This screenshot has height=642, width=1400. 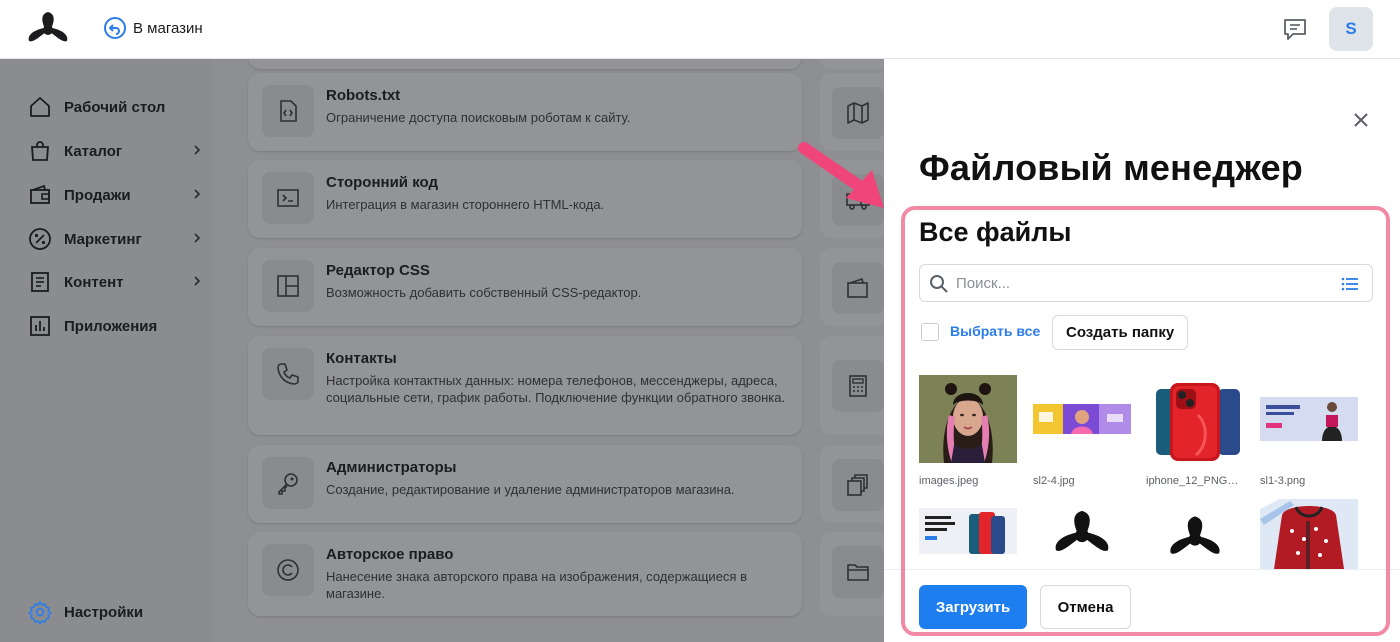 What do you see at coordinates (1295, 29) in the screenshot?
I see `chat-icon` at bounding box center [1295, 29].